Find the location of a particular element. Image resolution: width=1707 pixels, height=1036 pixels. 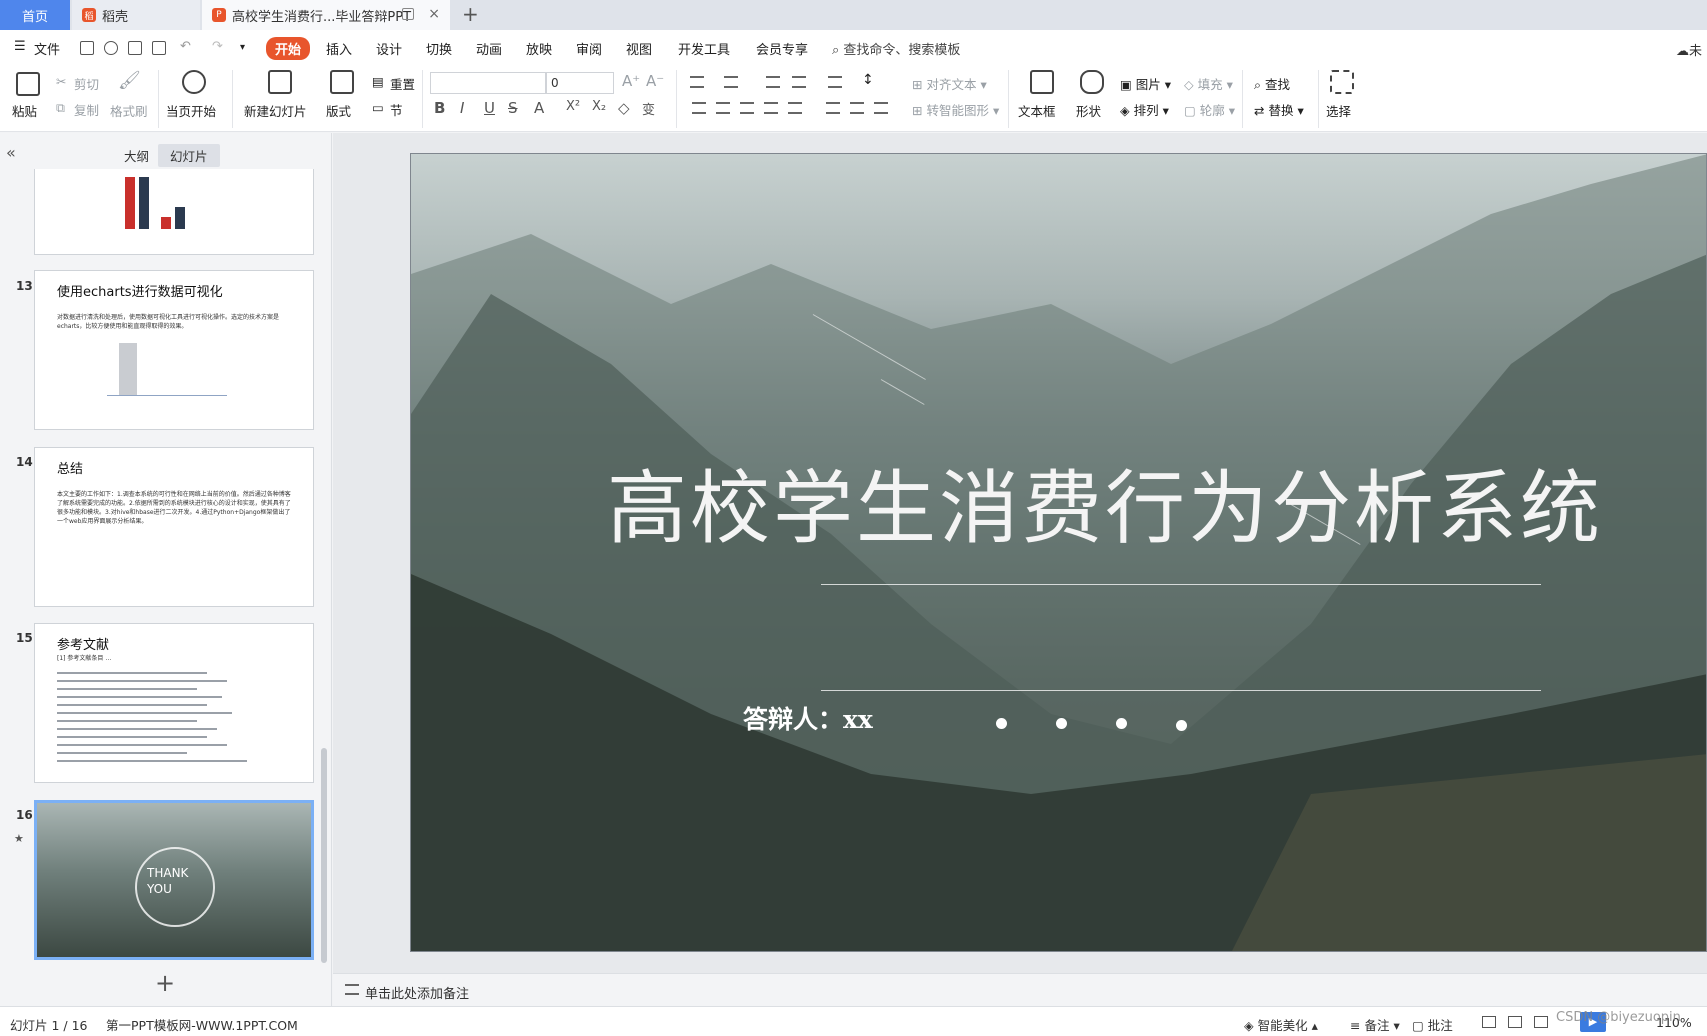

italic-icon: I is located at coordinates (462, 108).